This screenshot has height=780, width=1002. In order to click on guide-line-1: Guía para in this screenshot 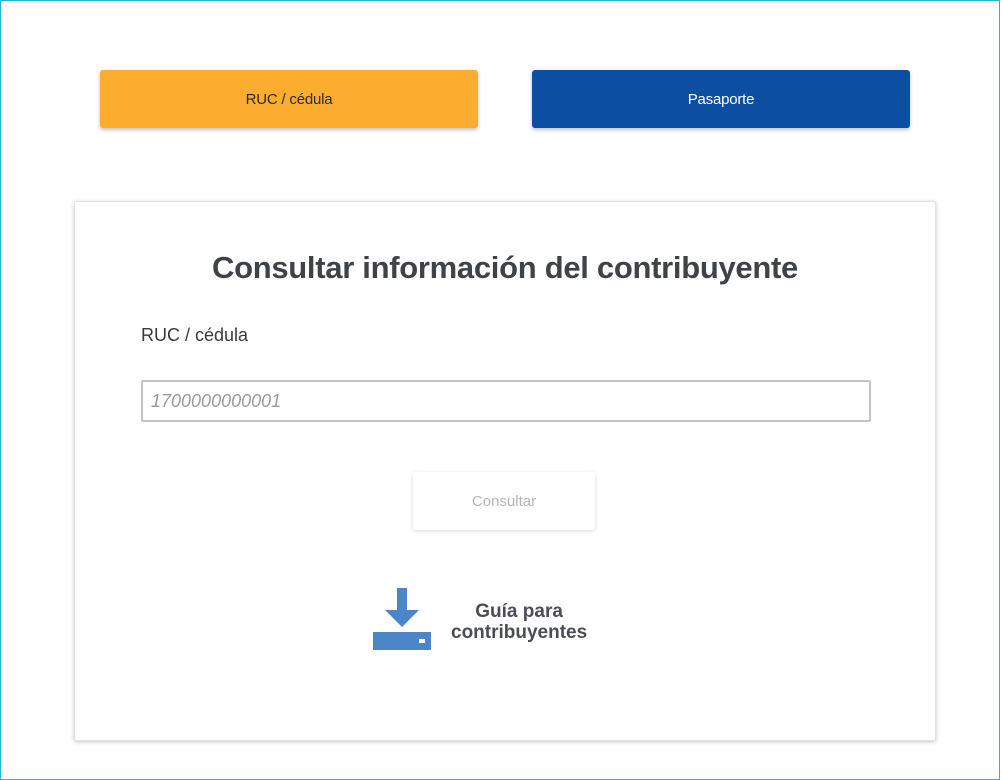, I will do `click(519, 611)`.